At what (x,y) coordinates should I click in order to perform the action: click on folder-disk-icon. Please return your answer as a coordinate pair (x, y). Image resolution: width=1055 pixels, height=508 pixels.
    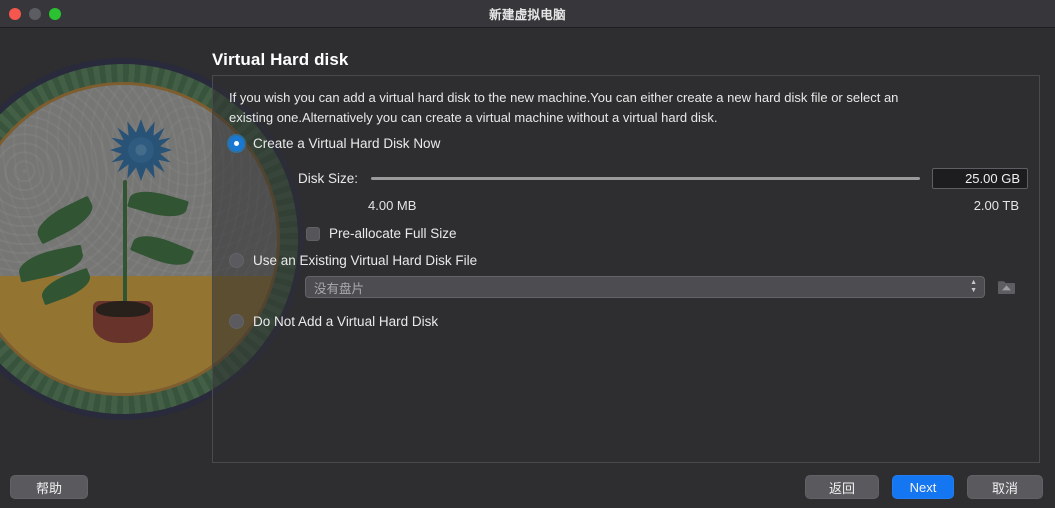
    Looking at the image, I should click on (1006, 287).